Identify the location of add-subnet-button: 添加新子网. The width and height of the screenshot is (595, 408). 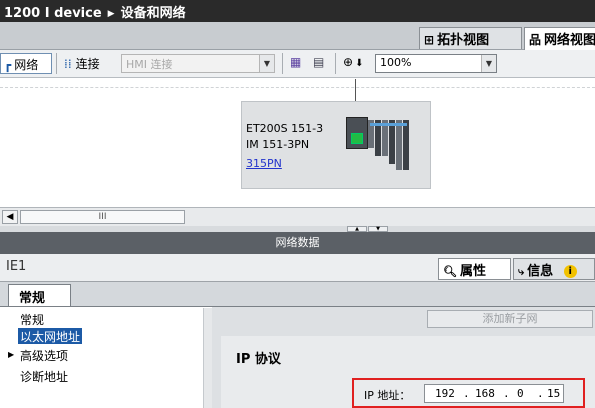
(510, 319).